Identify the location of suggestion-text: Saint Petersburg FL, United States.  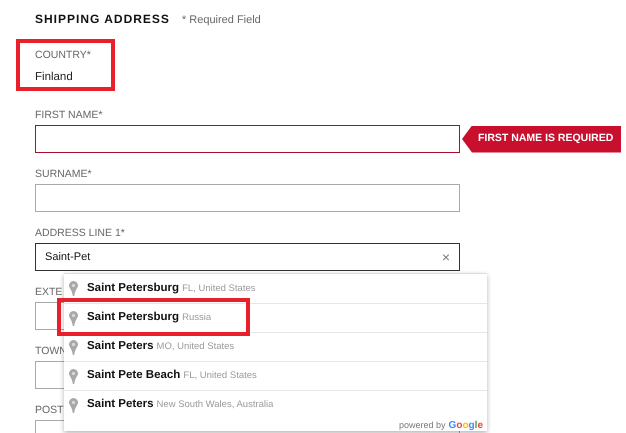
(171, 288).